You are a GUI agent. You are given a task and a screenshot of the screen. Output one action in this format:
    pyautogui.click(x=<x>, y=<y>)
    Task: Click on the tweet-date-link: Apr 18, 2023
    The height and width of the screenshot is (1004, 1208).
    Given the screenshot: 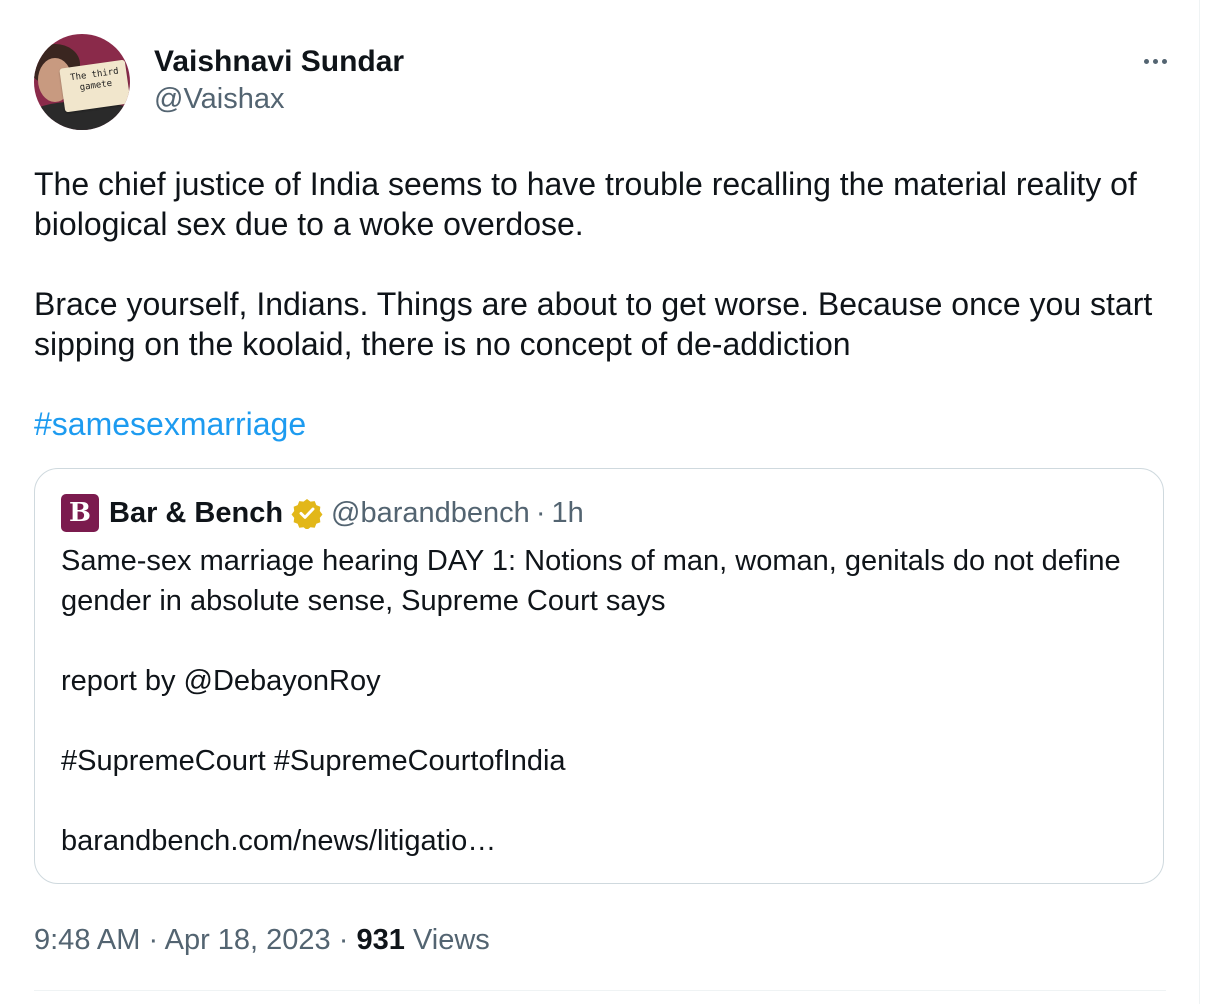 What is the action you would take?
    pyautogui.click(x=248, y=940)
    